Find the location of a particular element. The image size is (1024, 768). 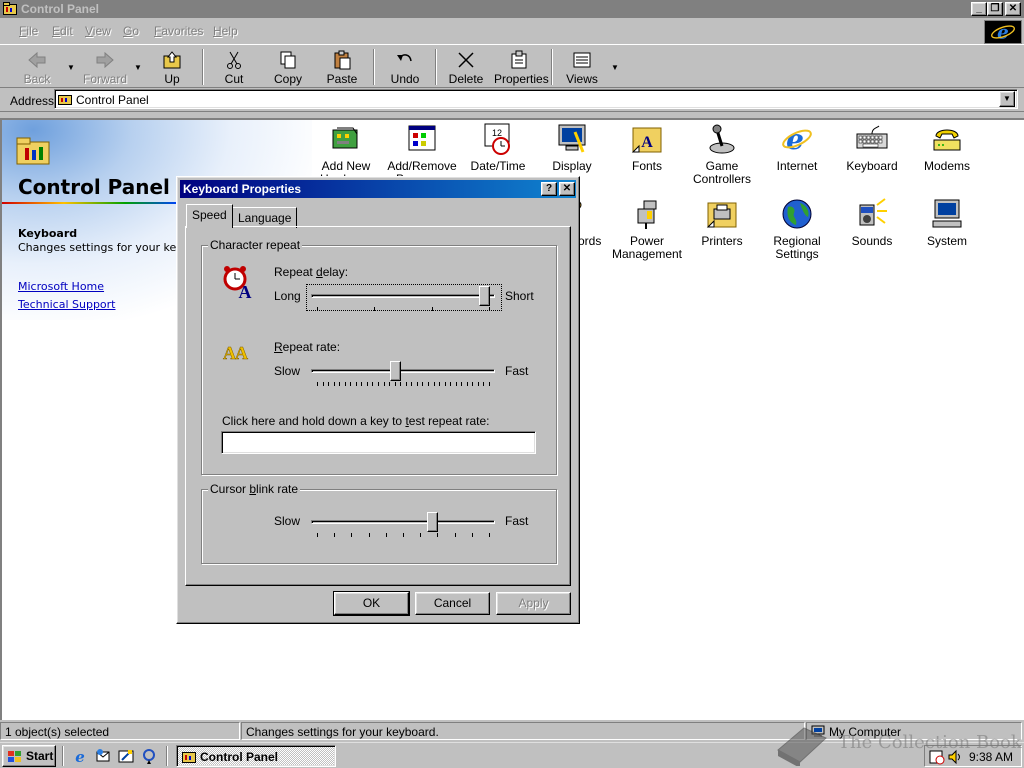

taskbar-button-control-panel: Control Panel is located at coordinates (256, 756).